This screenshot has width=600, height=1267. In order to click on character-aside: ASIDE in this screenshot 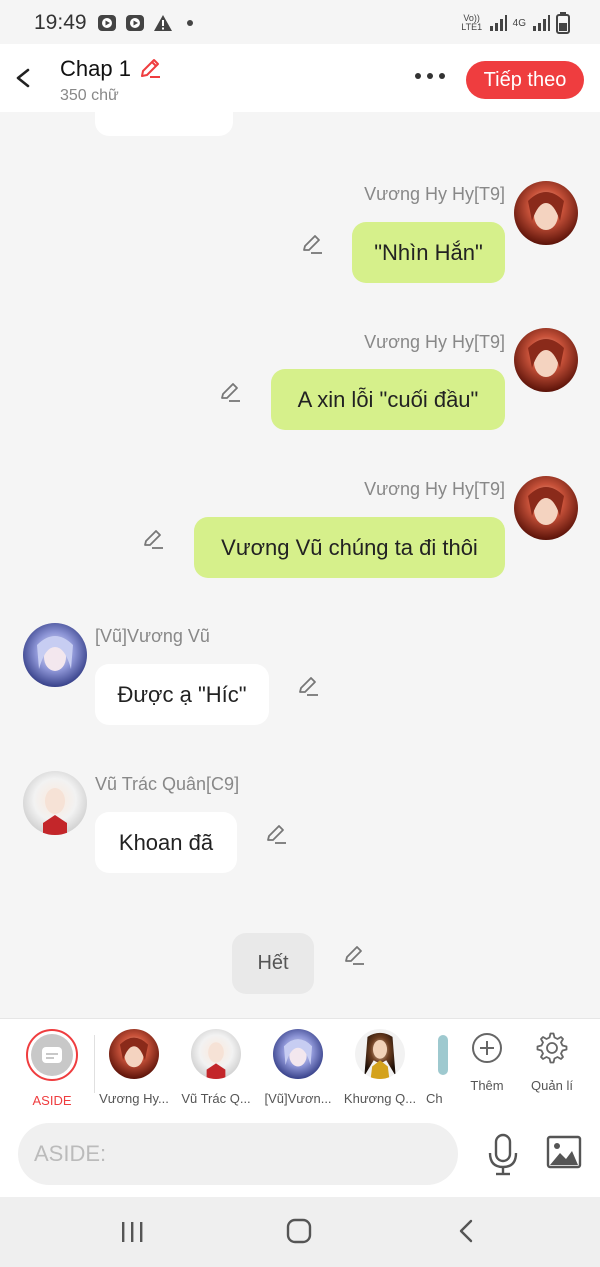, I will do `click(52, 1068)`.